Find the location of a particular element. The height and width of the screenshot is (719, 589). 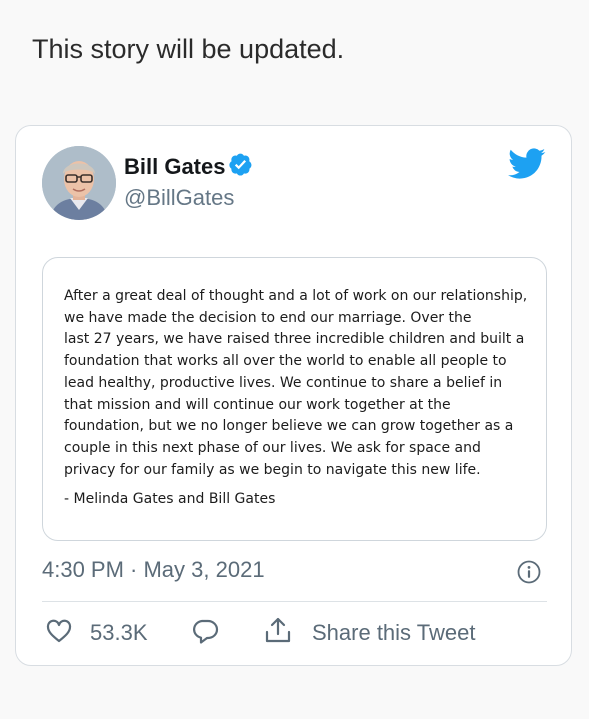

reply-bubble-icon is located at coordinates (205, 631).